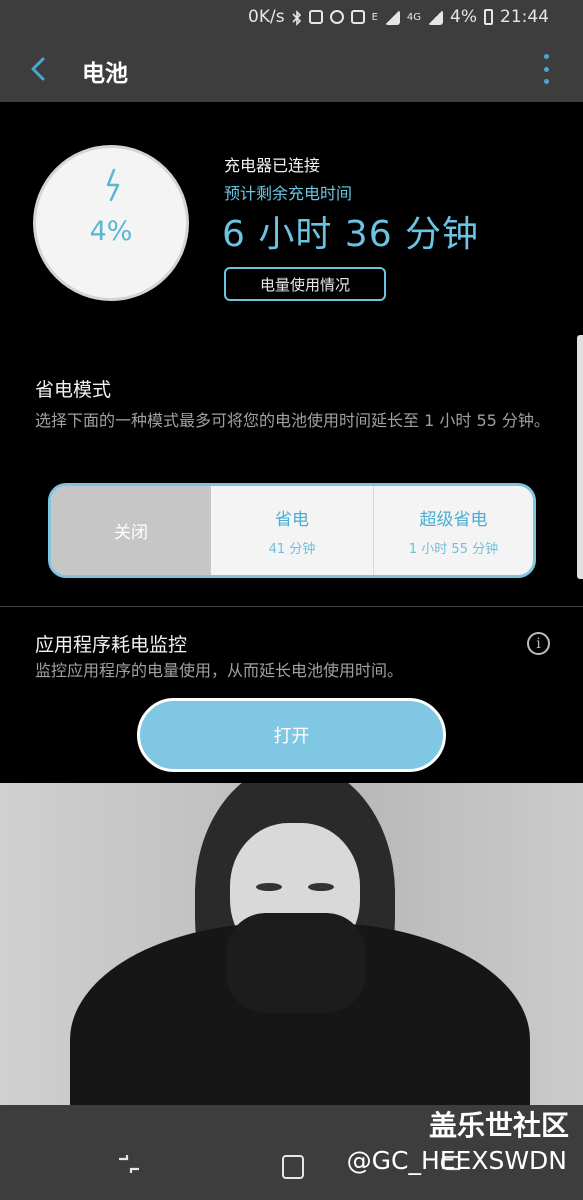 Image resolution: width=583 pixels, height=1200 pixels. I want to click on charging-bolt-icon, so click(113, 185).